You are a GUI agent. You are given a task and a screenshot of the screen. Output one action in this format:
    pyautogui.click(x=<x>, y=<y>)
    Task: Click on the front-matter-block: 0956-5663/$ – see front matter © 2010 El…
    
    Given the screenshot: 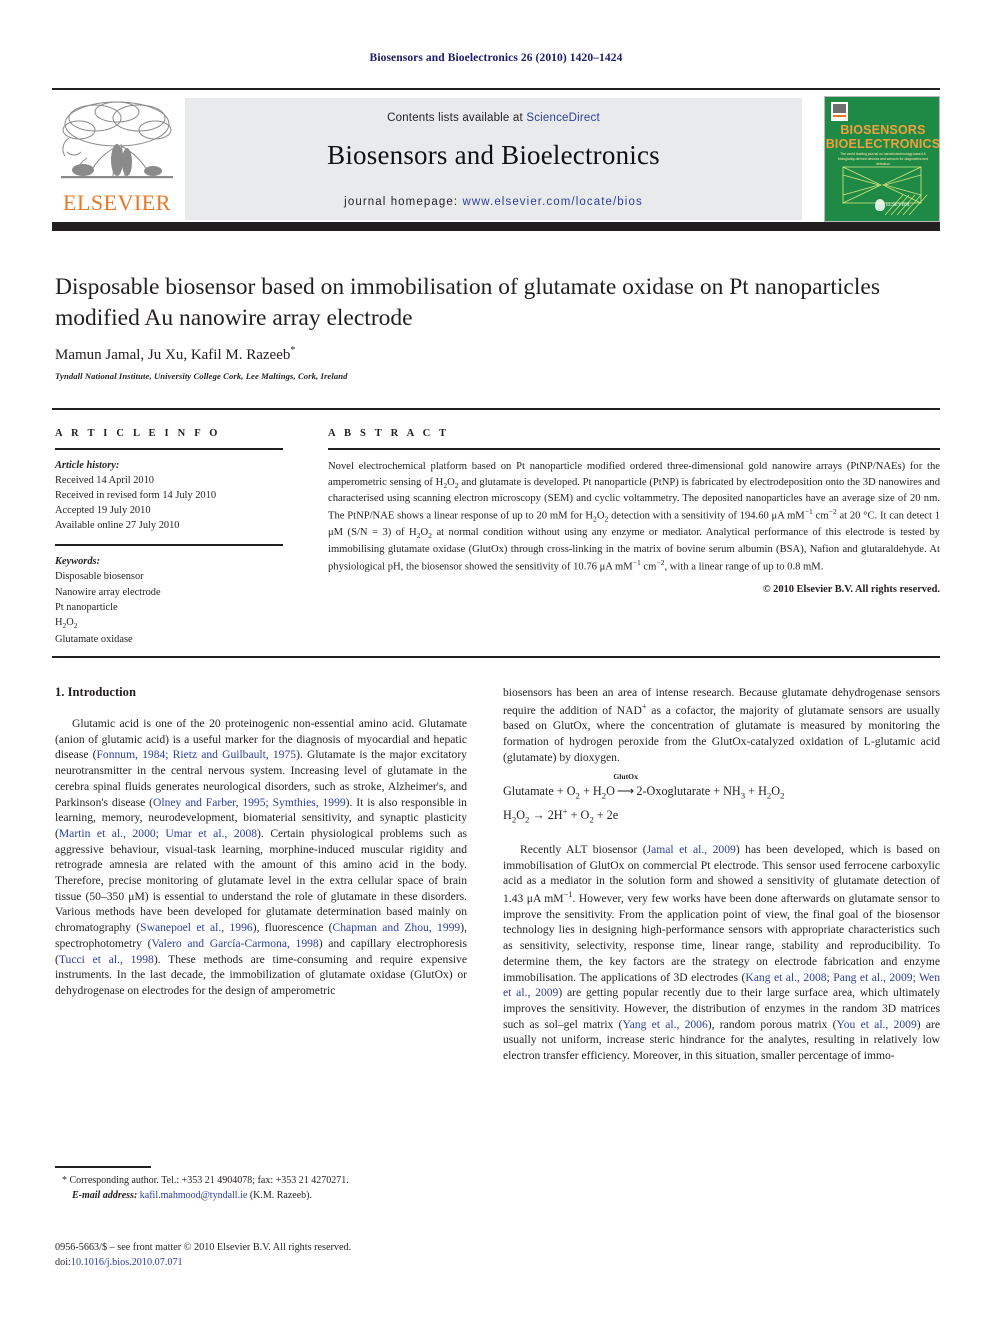 What is the action you would take?
    pyautogui.click(x=290, y=1255)
    